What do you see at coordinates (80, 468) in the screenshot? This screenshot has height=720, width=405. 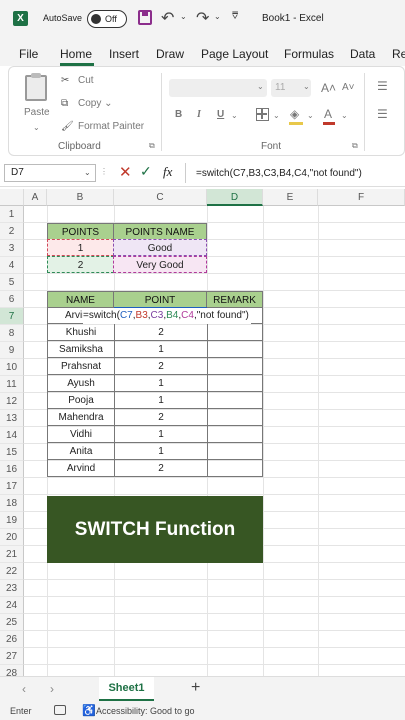 I see `table-cell-name: Arvind` at bounding box center [80, 468].